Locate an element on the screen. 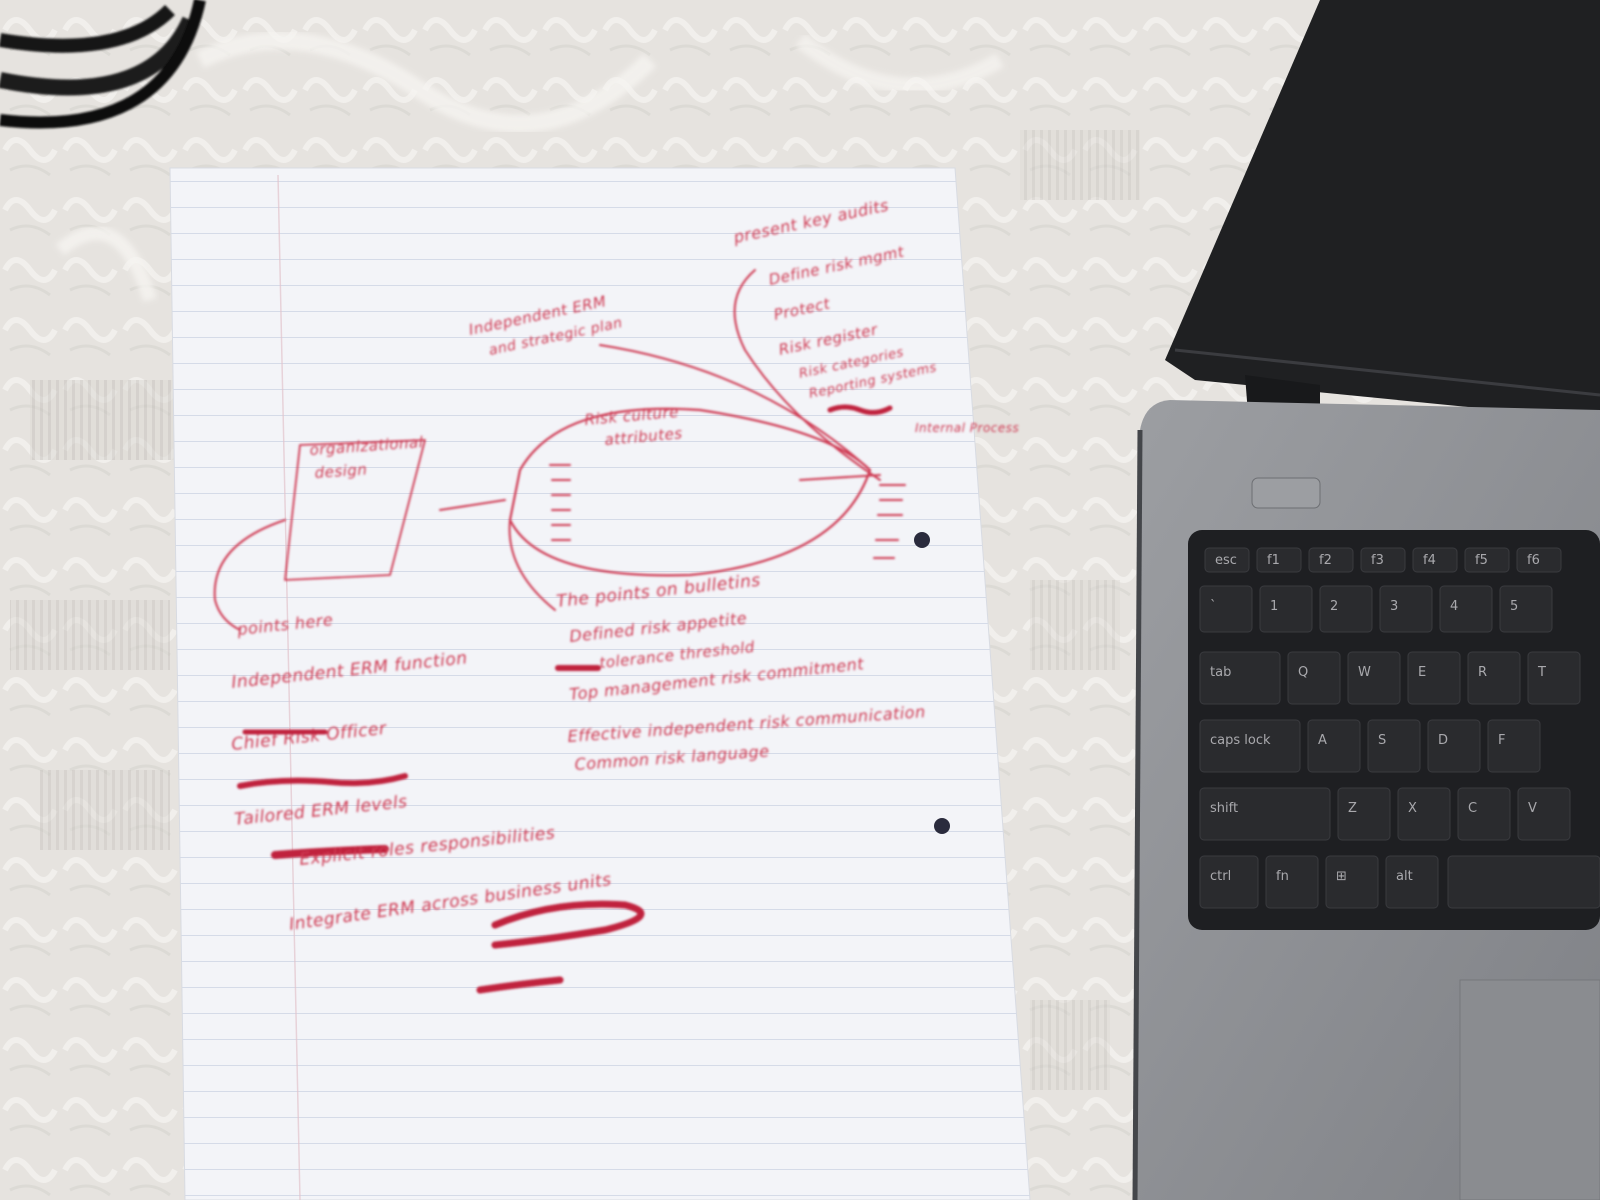 The height and width of the screenshot is (1200, 1600). power-button is located at coordinates (1286, 493).